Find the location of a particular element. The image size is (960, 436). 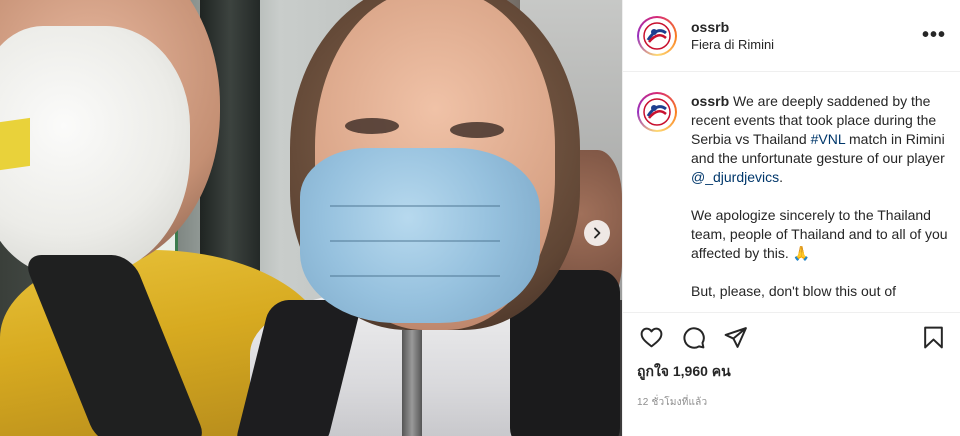

mask-tab is located at coordinates (15, 144).